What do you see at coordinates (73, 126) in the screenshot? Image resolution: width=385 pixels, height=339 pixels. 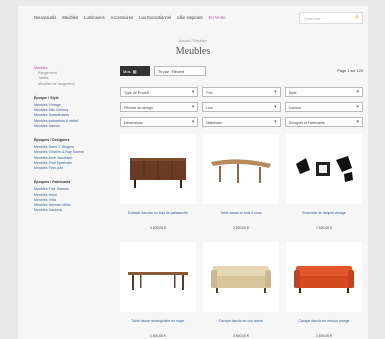 I see `sidebar-link: Meubles Danois` at bounding box center [73, 126].